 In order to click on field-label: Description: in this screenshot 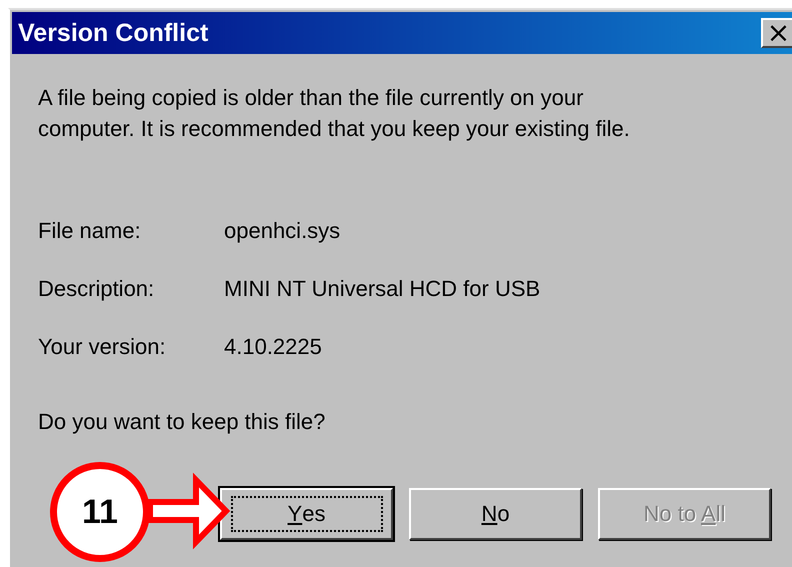, I will do `click(97, 289)`.